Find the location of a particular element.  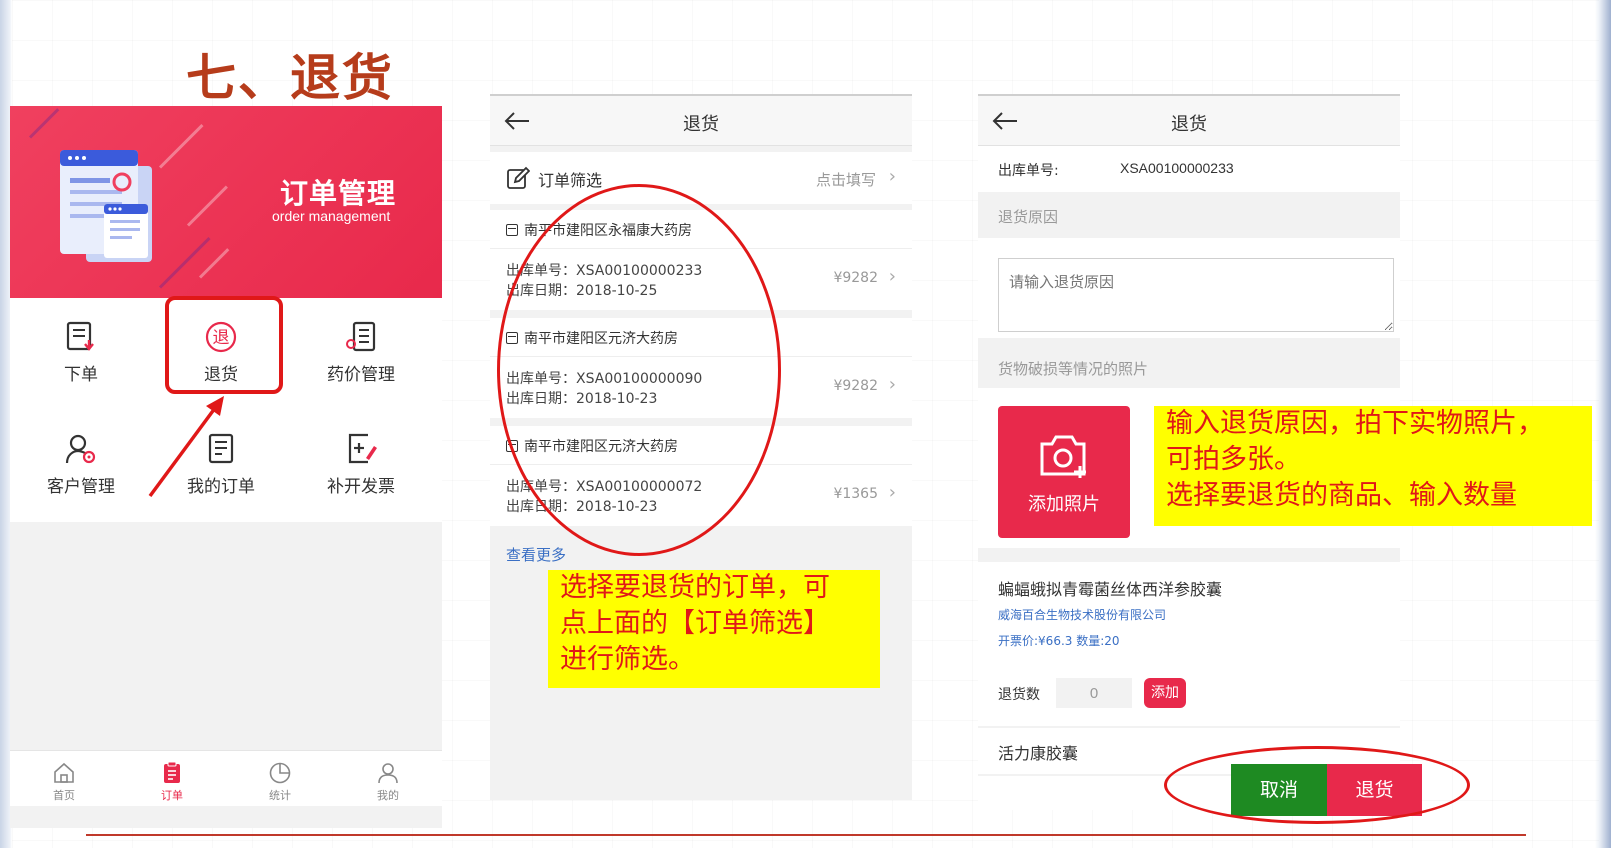

bottom-tab-bar: 首页 订单 统计 我的 is located at coordinates (226, 778).